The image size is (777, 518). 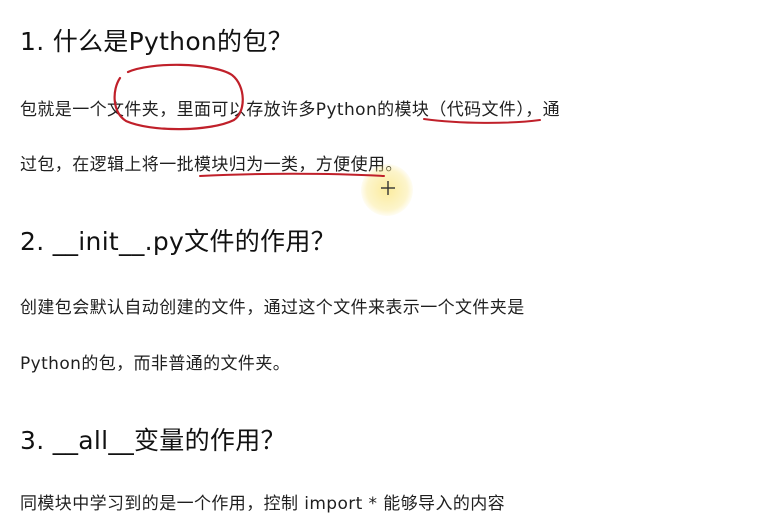 I want to click on section-2-heading: 2. __init__.py文件的作用？, so click(x=178, y=241).